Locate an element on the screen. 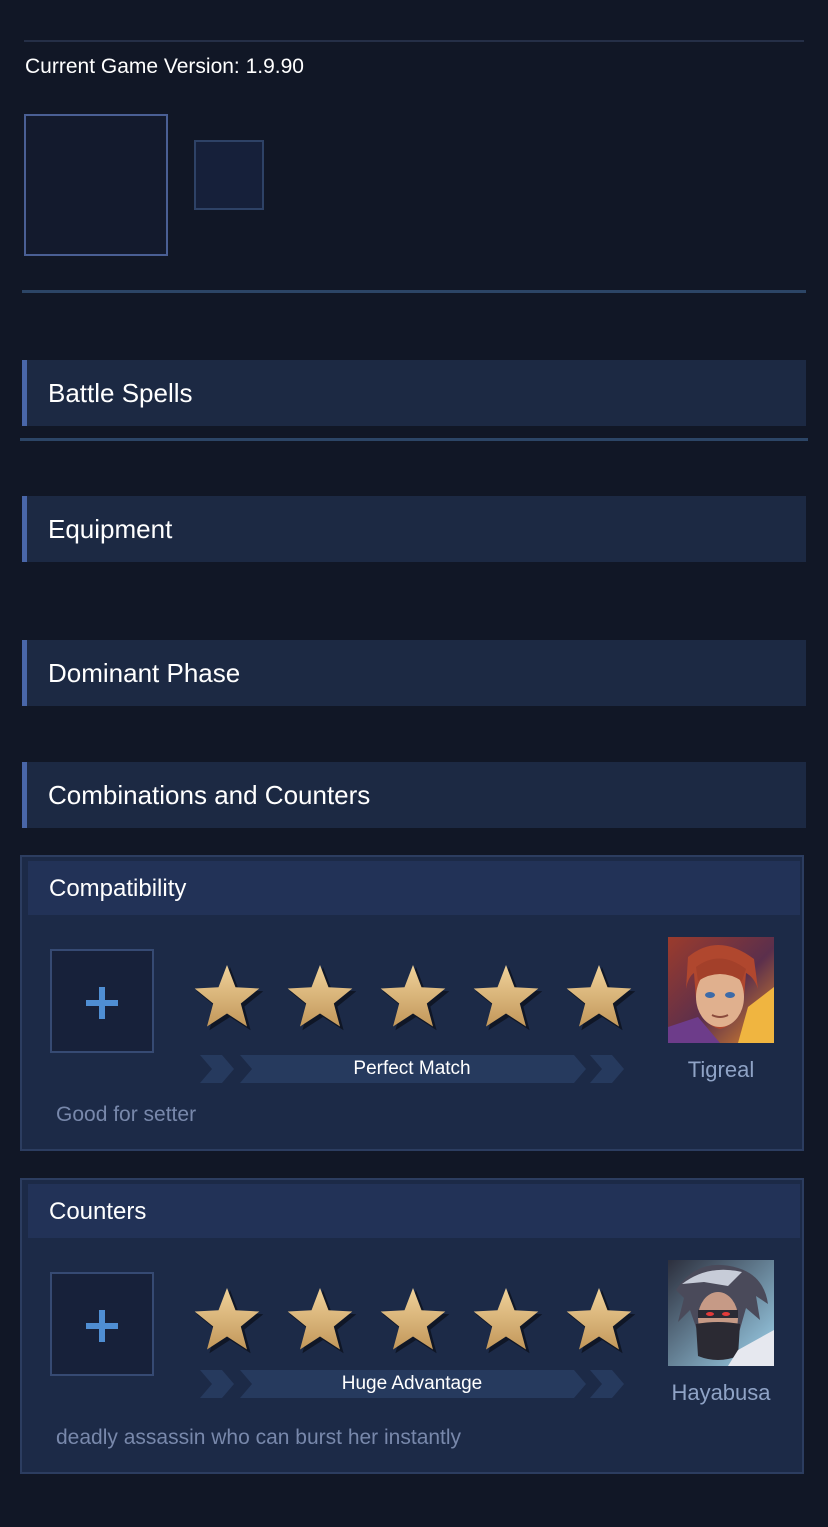 The image size is (828, 1527). compatibility-hero-name: Tigreal is located at coordinates (721, 1069).